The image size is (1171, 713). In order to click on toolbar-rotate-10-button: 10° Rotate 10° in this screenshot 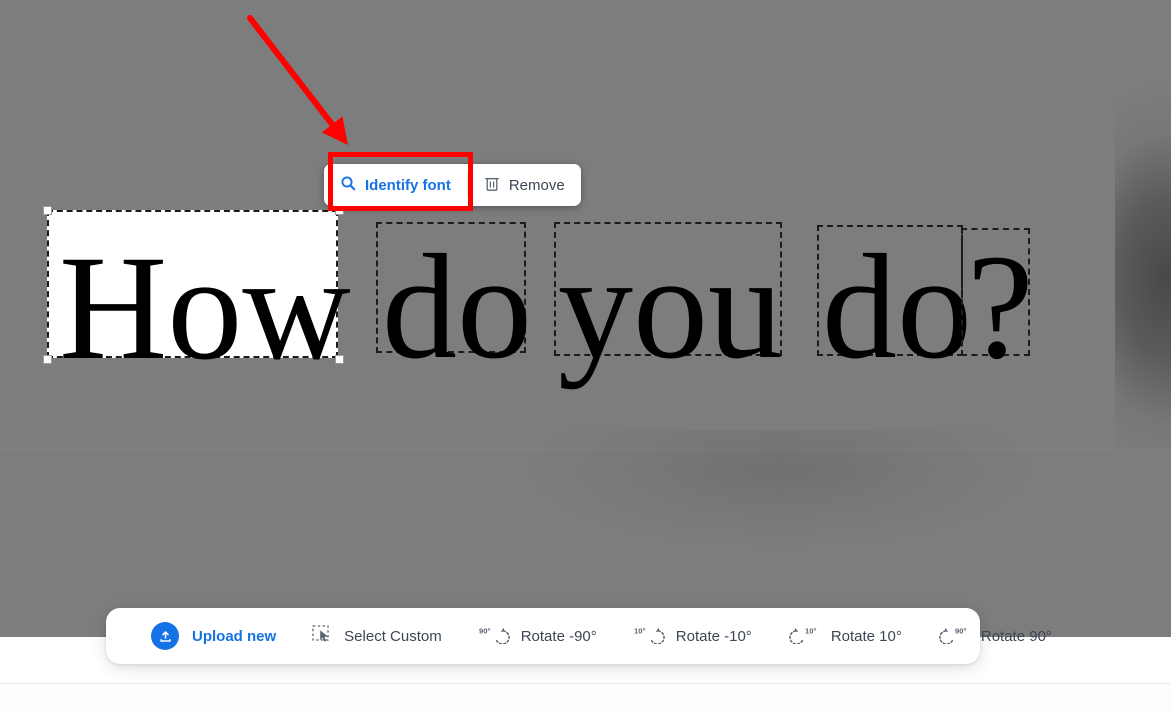, I will do `click(845, 636)`.